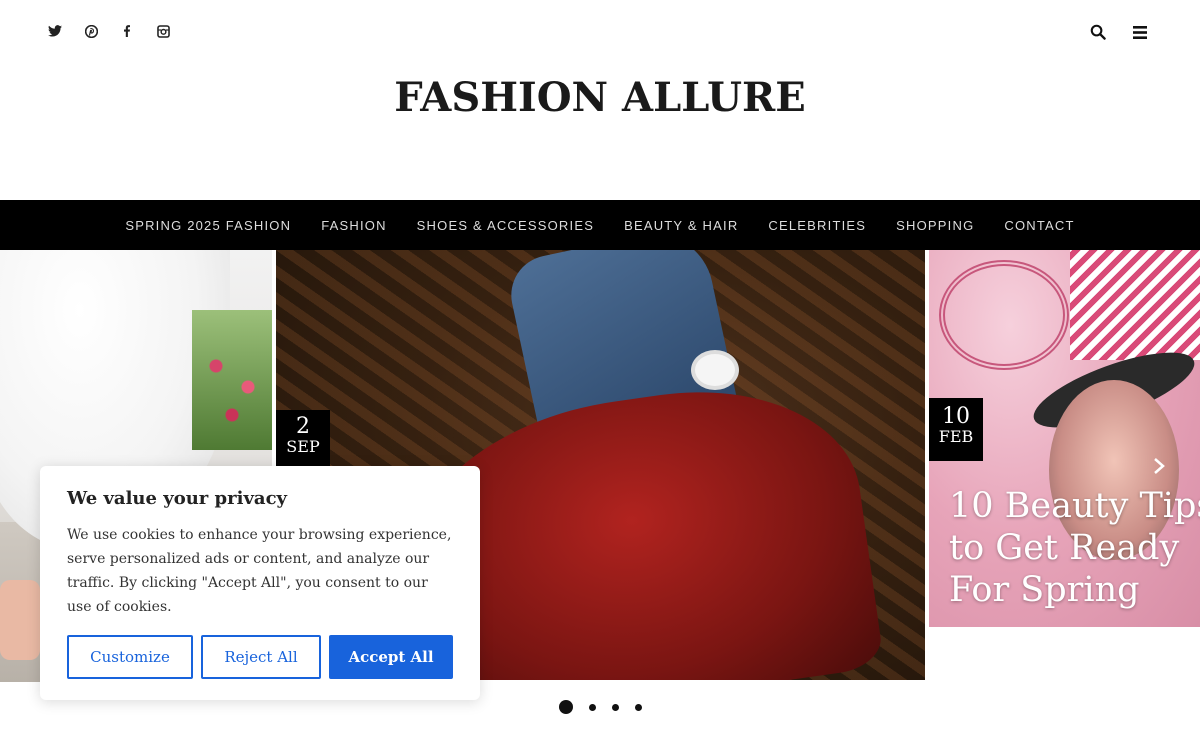  I want to click on nav-item-shopping: SHOPPING, so click(935, 225).